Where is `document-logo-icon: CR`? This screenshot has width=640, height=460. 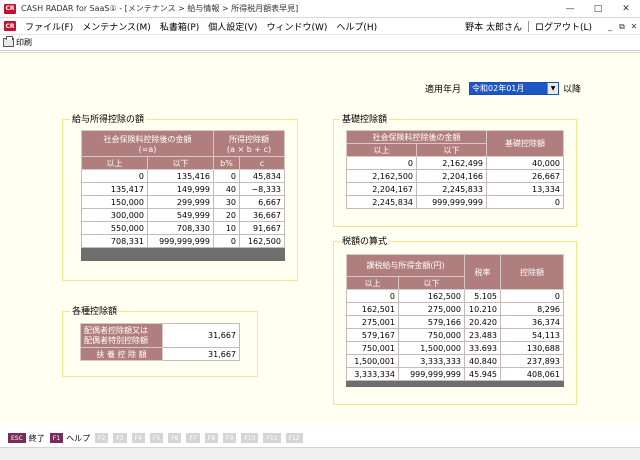 document-logo-icon: CR is located at coordinates (10, 26).